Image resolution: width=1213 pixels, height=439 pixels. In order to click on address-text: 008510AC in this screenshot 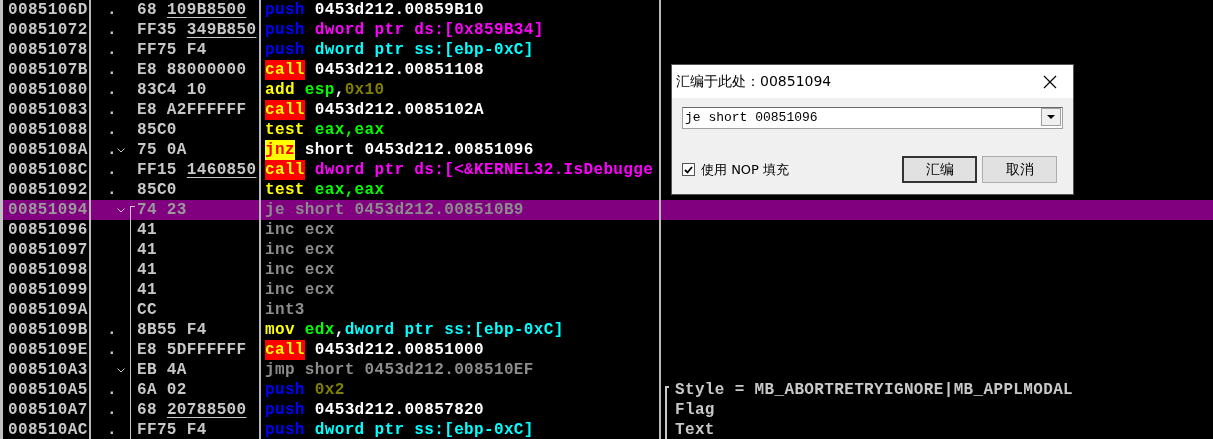, I will do `click(48, 429)`.